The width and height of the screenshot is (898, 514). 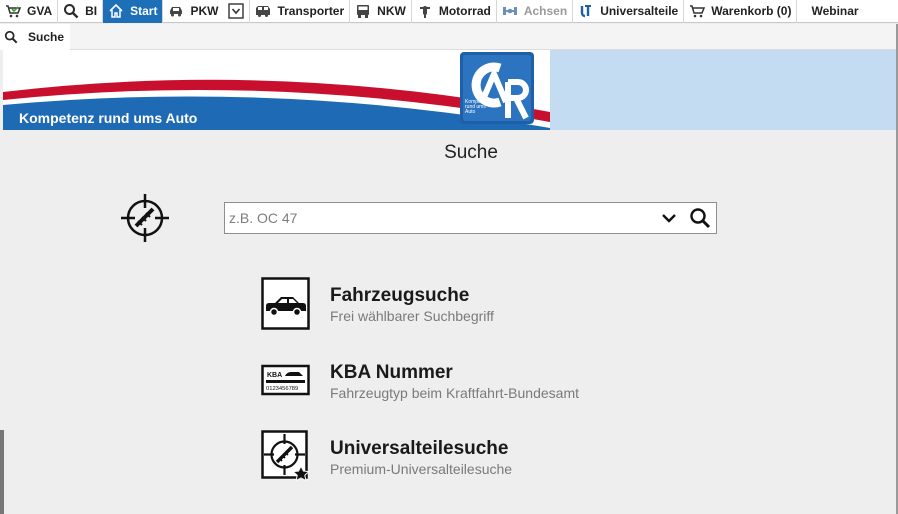 I want to click on motorcycle-icon, so click(x=425, y=11).